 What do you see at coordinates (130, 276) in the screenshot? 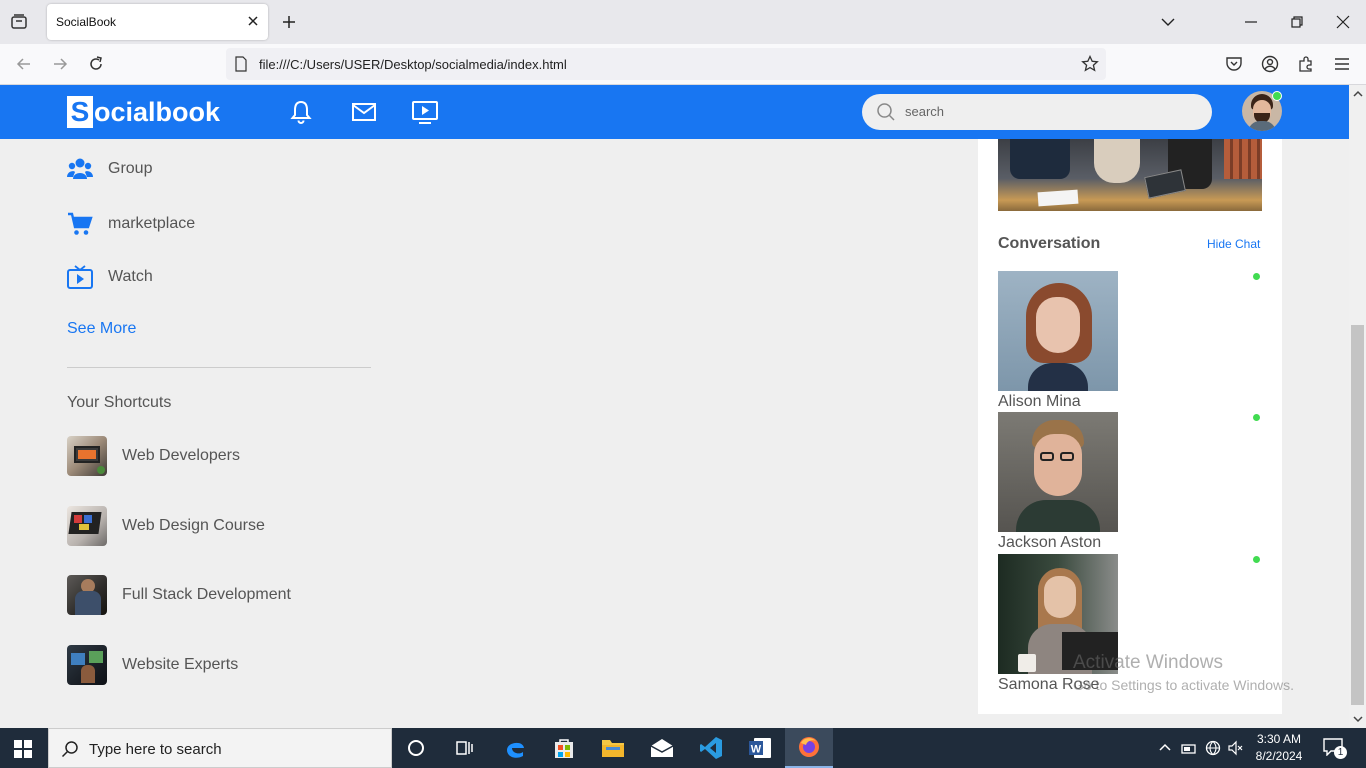
I see `sidebar-item-label: Watch` at bounding box center [130, 276].